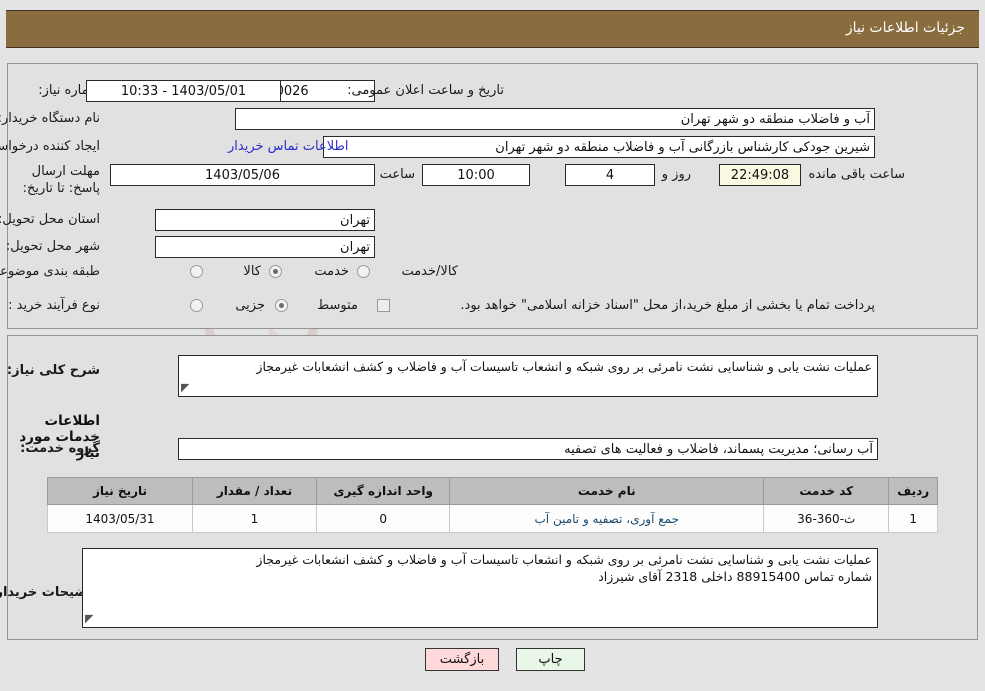 Image resolution: width=985 pixels, height=691 pixels. I want to click on cell-row-no: 1, so click(913, 518).